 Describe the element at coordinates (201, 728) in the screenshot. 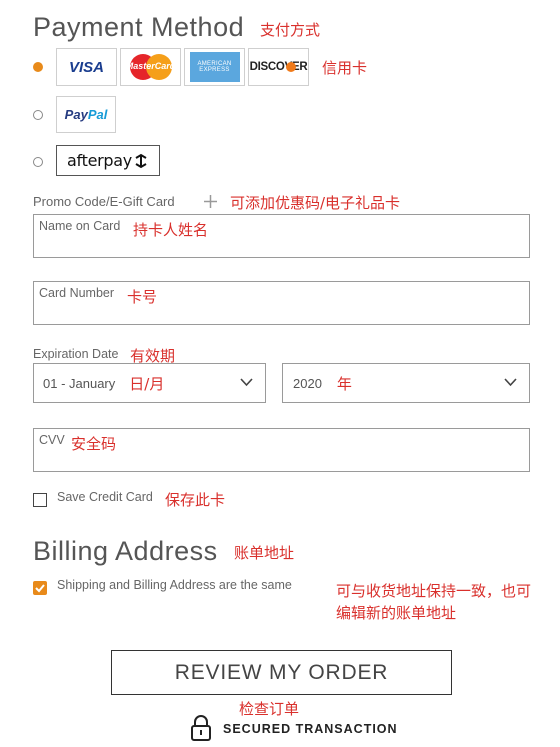

I see `lock-icon` at that location.